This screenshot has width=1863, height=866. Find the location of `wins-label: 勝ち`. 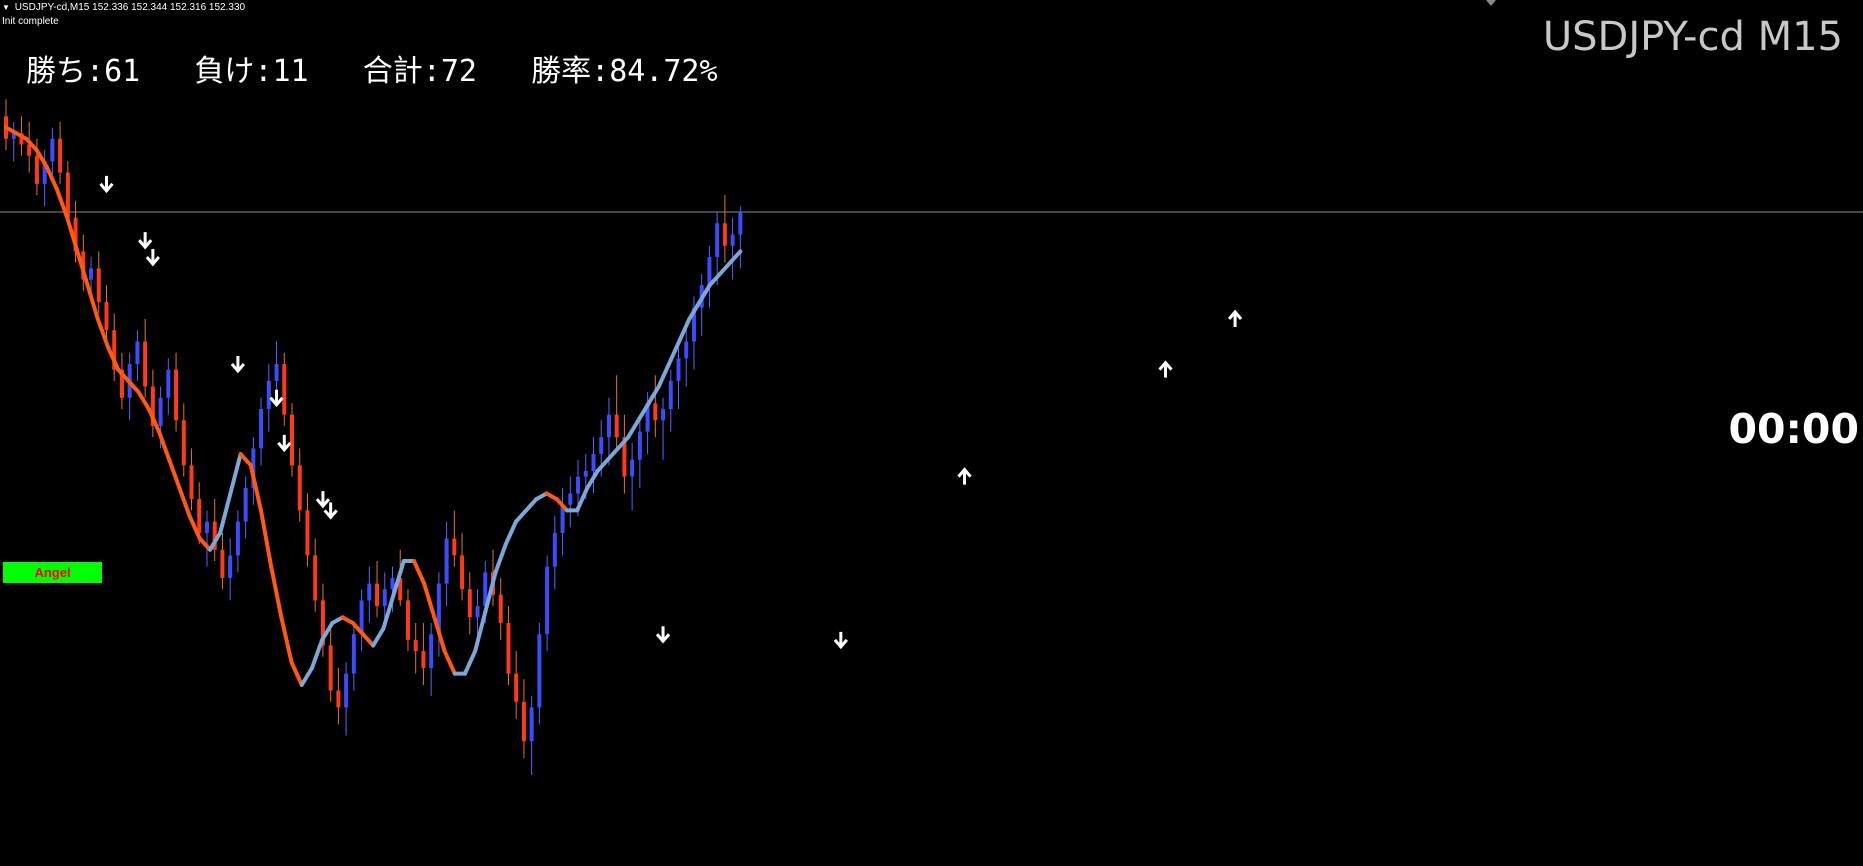

wins-label: 勝ち is located at coordinates (56, 71).